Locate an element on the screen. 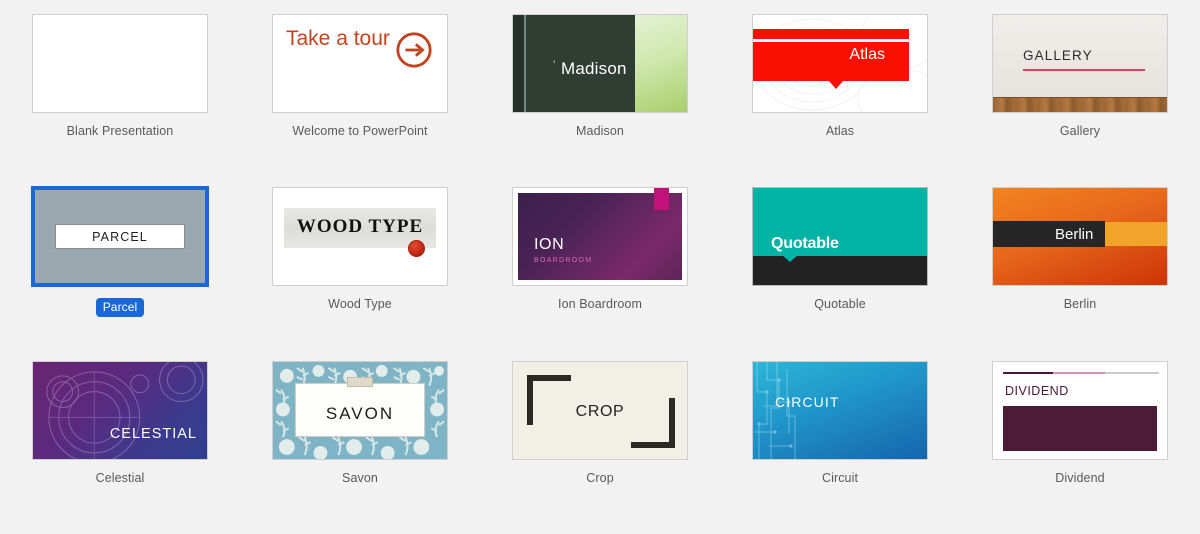 The width and height of the screenshot is (1200, 534). template-preview-blank-presentation is located at coordinates (120, 63).